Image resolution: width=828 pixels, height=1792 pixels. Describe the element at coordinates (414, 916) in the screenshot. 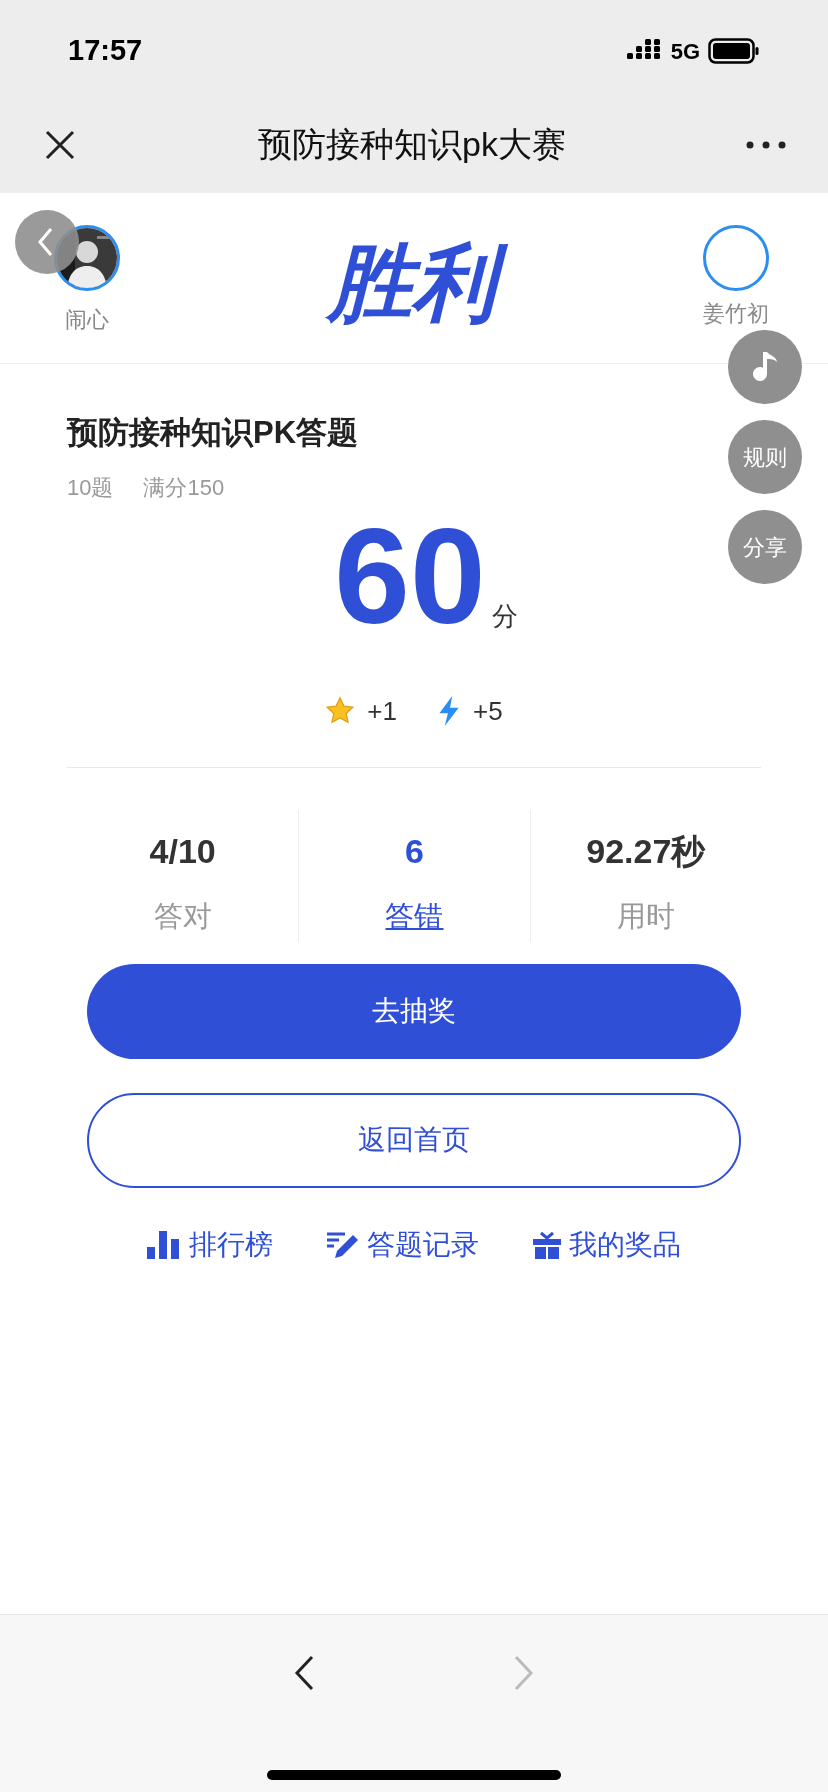

I see `stat-link: 答错` at that location.